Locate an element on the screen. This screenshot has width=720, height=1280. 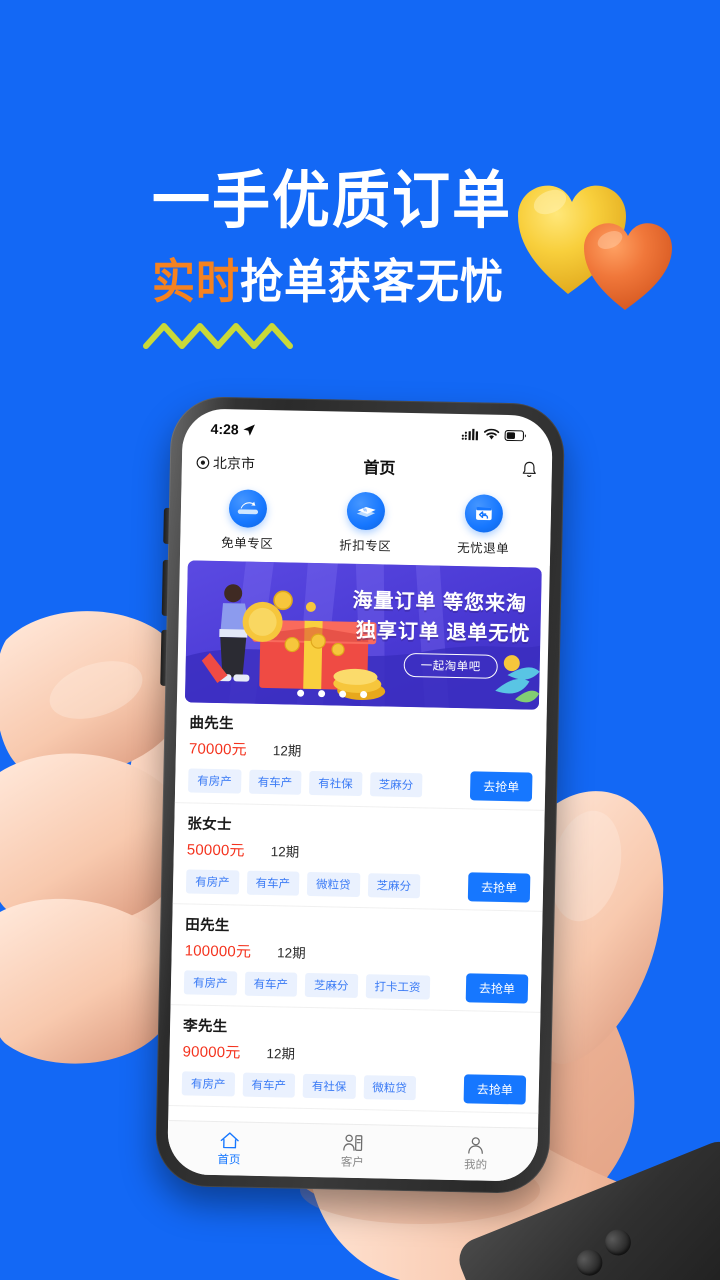
order-meta: 90000元 12期 is located at coordinates (354, 1054).